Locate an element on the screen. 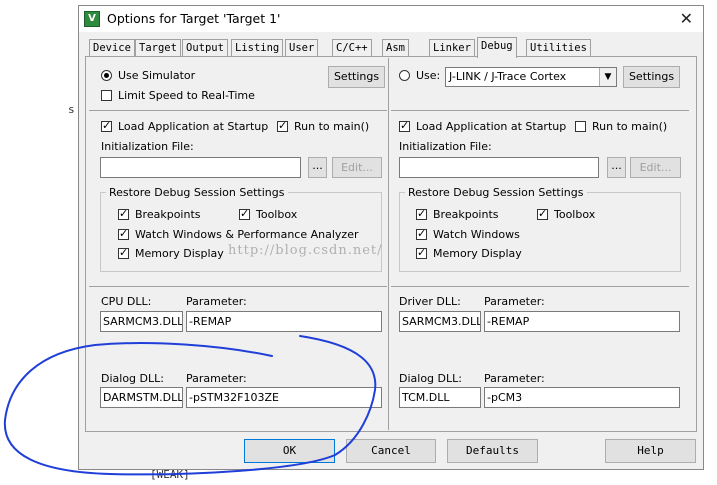 The width and height of the screenshot is (717, 485). use-simulator-label: Use Simulator is located at coordinates (157, 75).